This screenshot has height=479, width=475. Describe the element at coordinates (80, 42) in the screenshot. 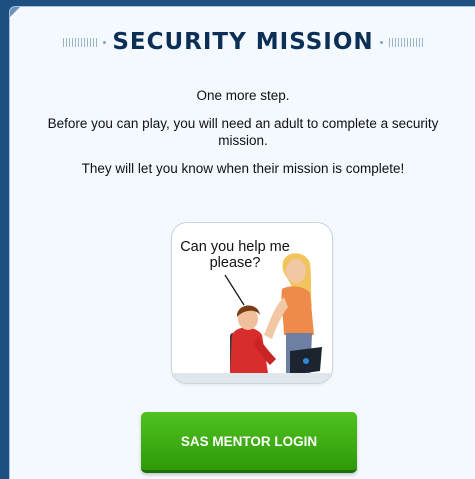

I see `header-divider-left` at that location.